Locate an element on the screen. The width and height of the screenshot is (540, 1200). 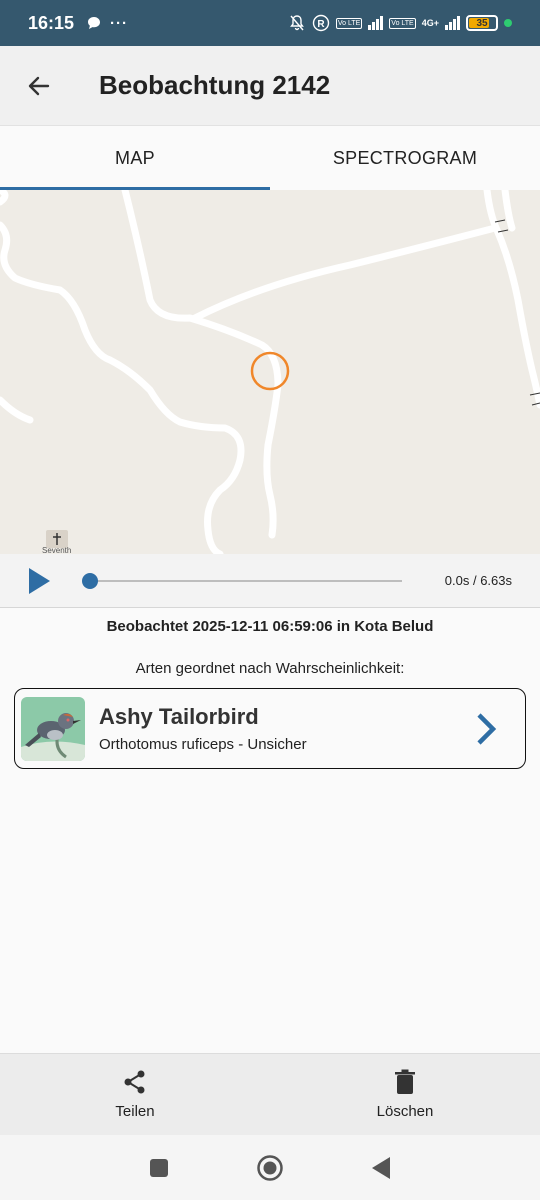
back-nav-button is located at coordinates (381, 1168).